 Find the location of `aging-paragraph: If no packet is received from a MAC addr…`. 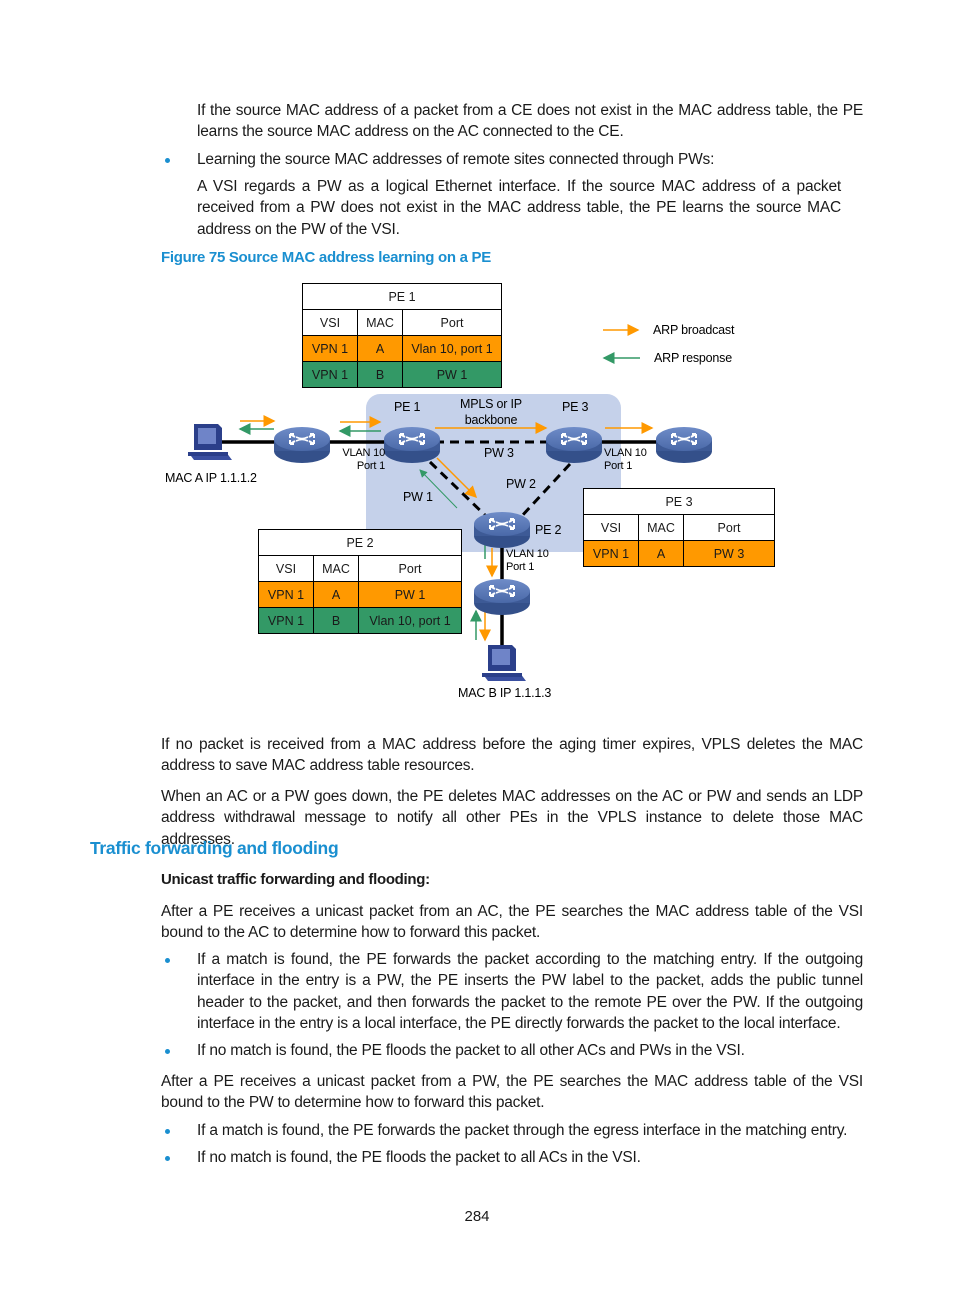

aging-paragraph: If no packet is received from a MAC addr… is located at coordinates (512, 755).